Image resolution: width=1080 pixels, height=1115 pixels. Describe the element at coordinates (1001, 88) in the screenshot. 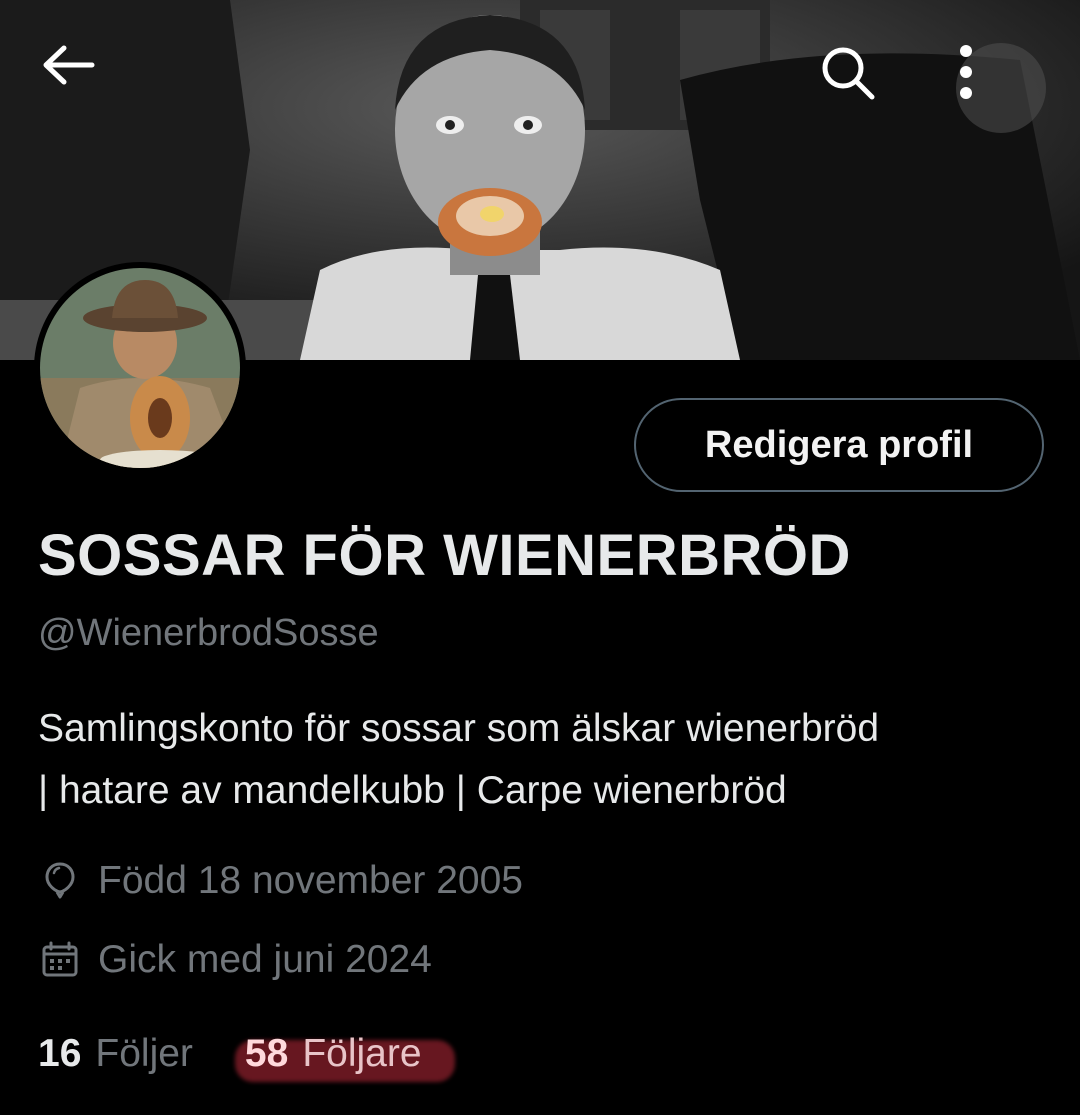

I see `more-options-button` at that location.